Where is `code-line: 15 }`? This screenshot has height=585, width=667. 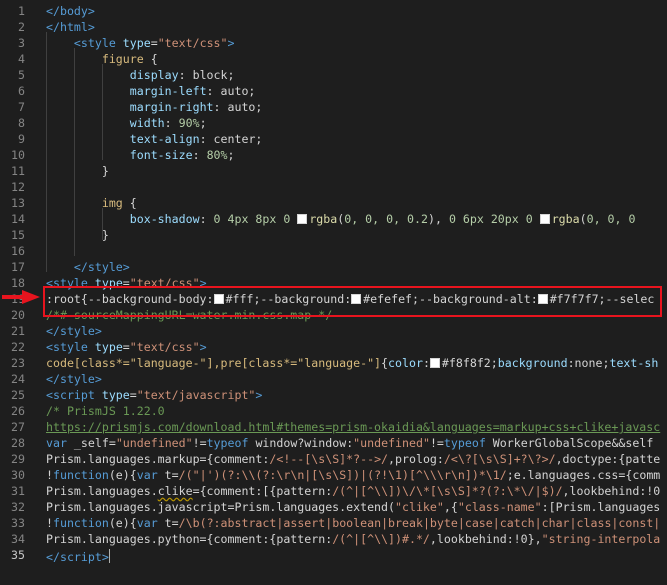
code-line: 15 } is located at coordinates (333, 235).